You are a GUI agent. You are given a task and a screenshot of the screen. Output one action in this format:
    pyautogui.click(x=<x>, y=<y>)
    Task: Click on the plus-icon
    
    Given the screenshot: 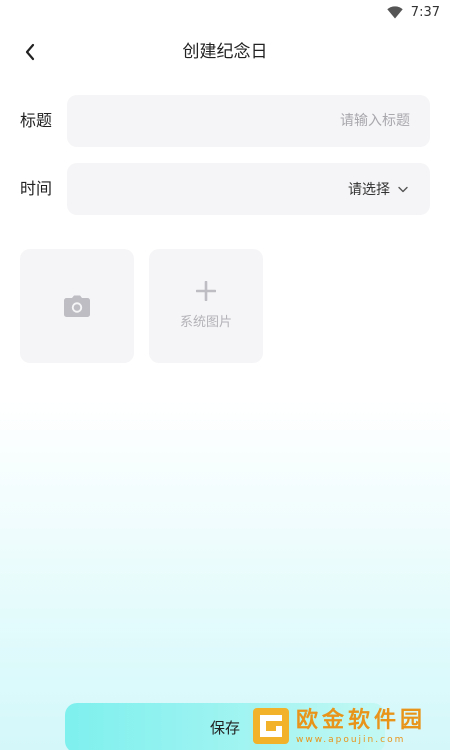 What is the action you would take?
    pyautogui.click(x=206, y=291)
    